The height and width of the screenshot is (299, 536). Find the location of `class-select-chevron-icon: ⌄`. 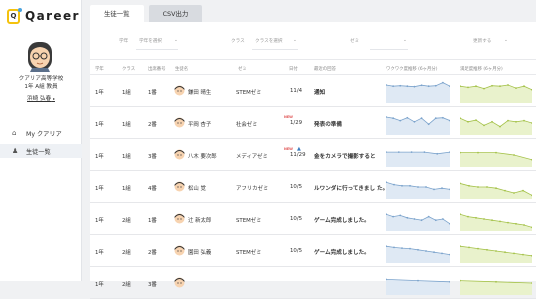

class-select-chevron-icon: ⌄ is located at coordinates (295, 40).